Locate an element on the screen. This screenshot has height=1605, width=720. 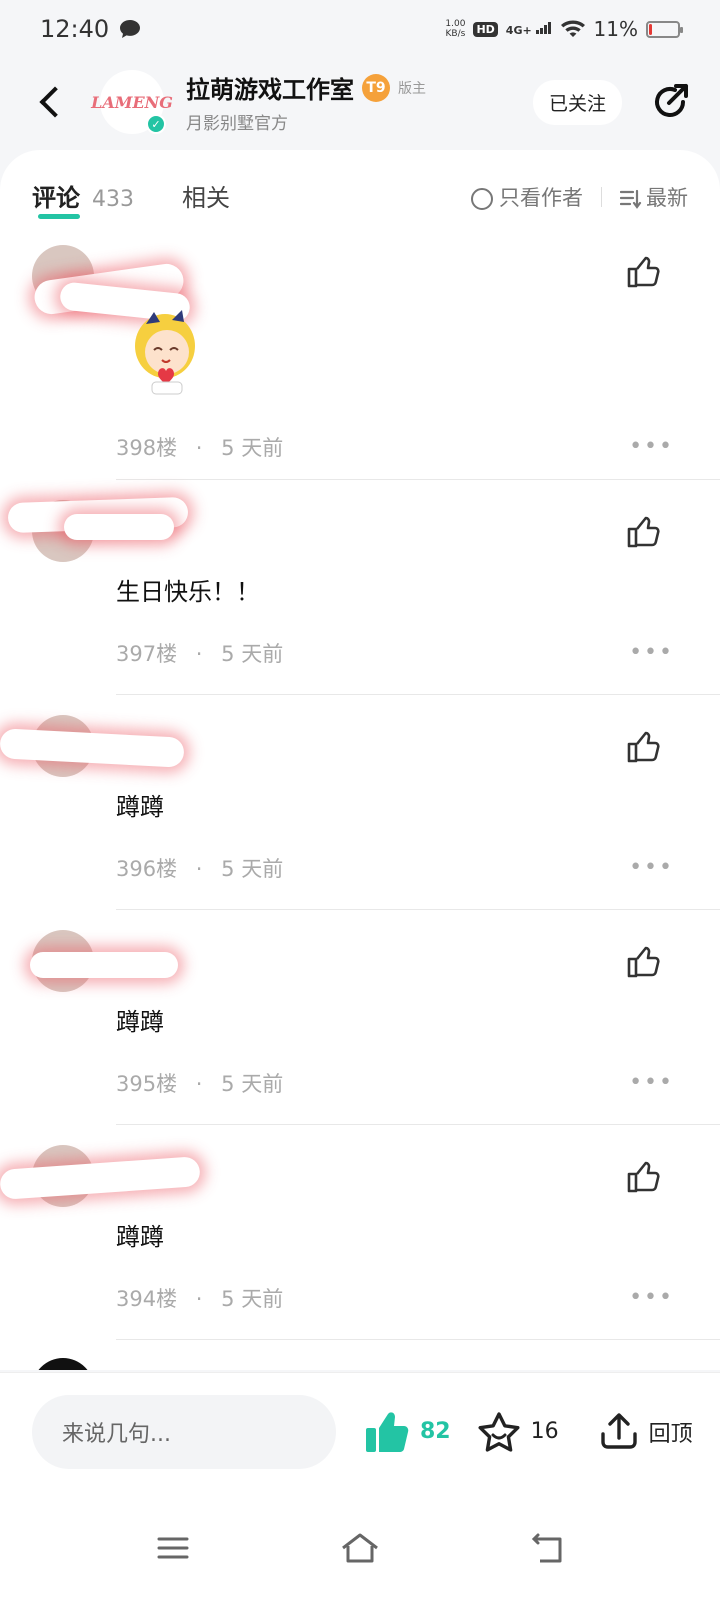
clock: 12:40 is located at coordinates (75, 29).